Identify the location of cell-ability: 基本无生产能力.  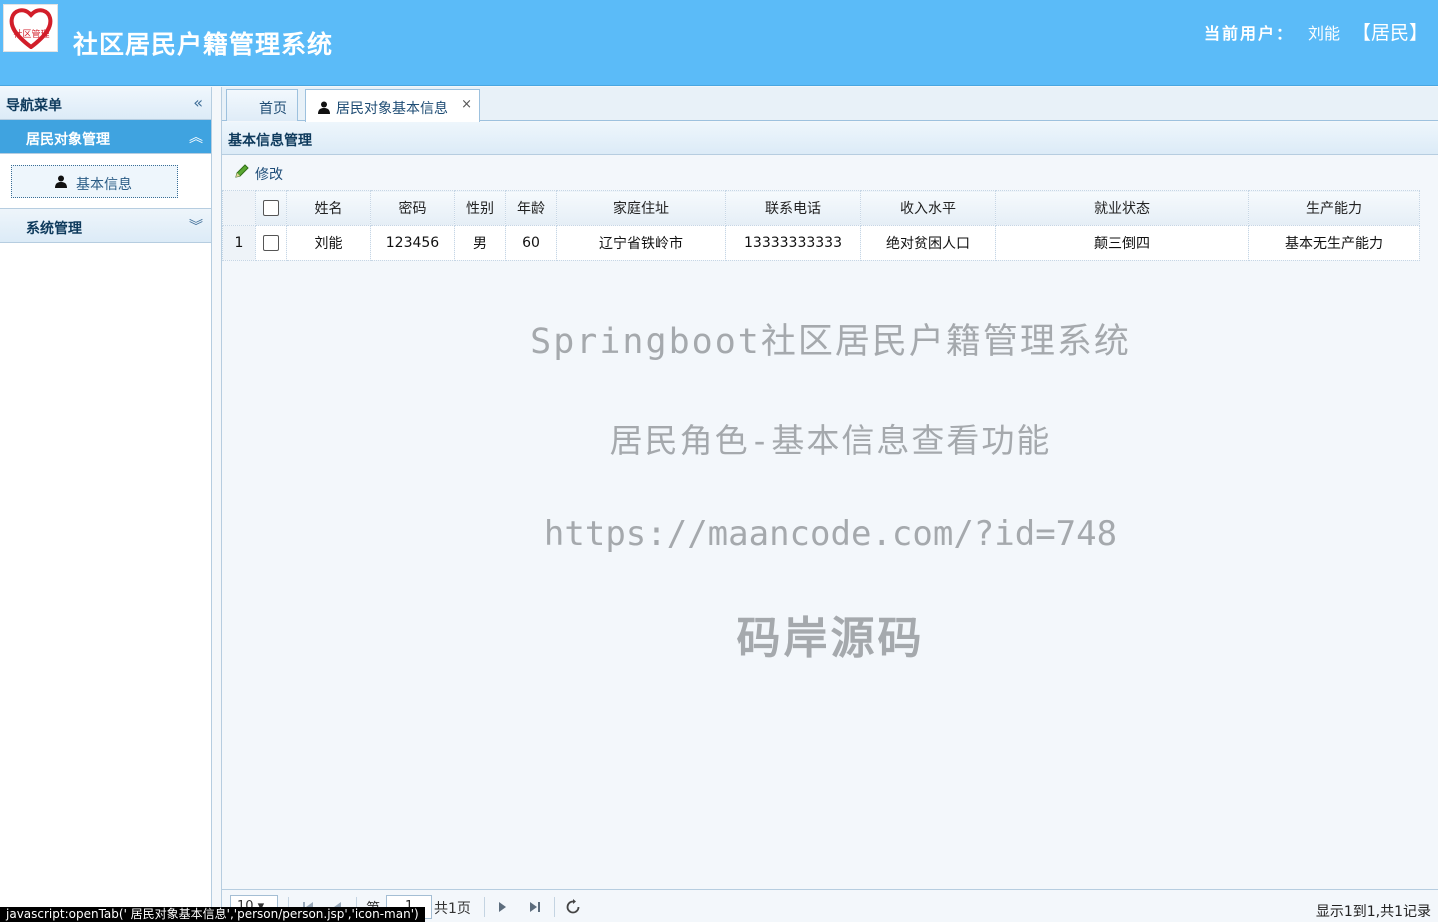
(1334, 243).